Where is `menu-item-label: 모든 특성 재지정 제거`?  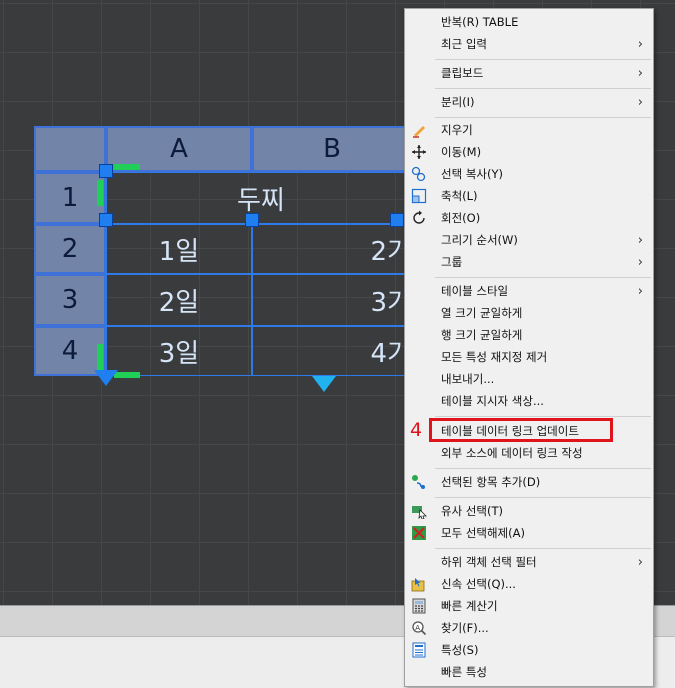 menu-item-label: 모든 특성 재지정 제거 is located at coordinates (494, 357).